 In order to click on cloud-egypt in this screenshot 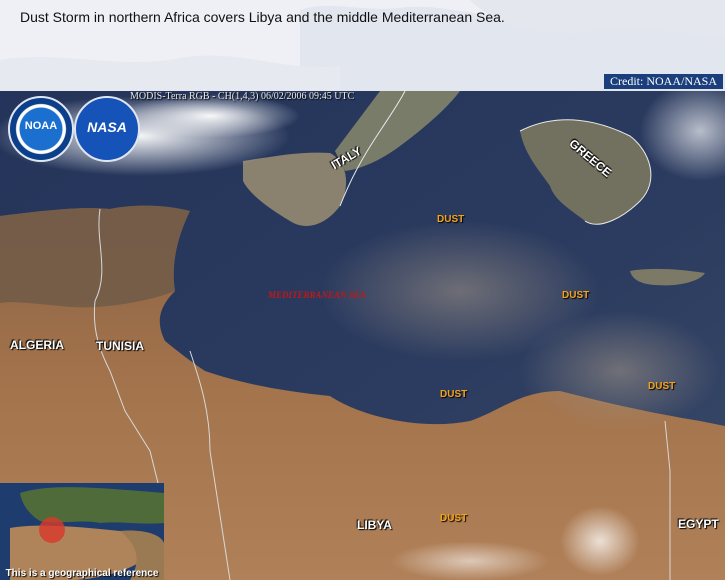, I will do `click(600, 541)`.